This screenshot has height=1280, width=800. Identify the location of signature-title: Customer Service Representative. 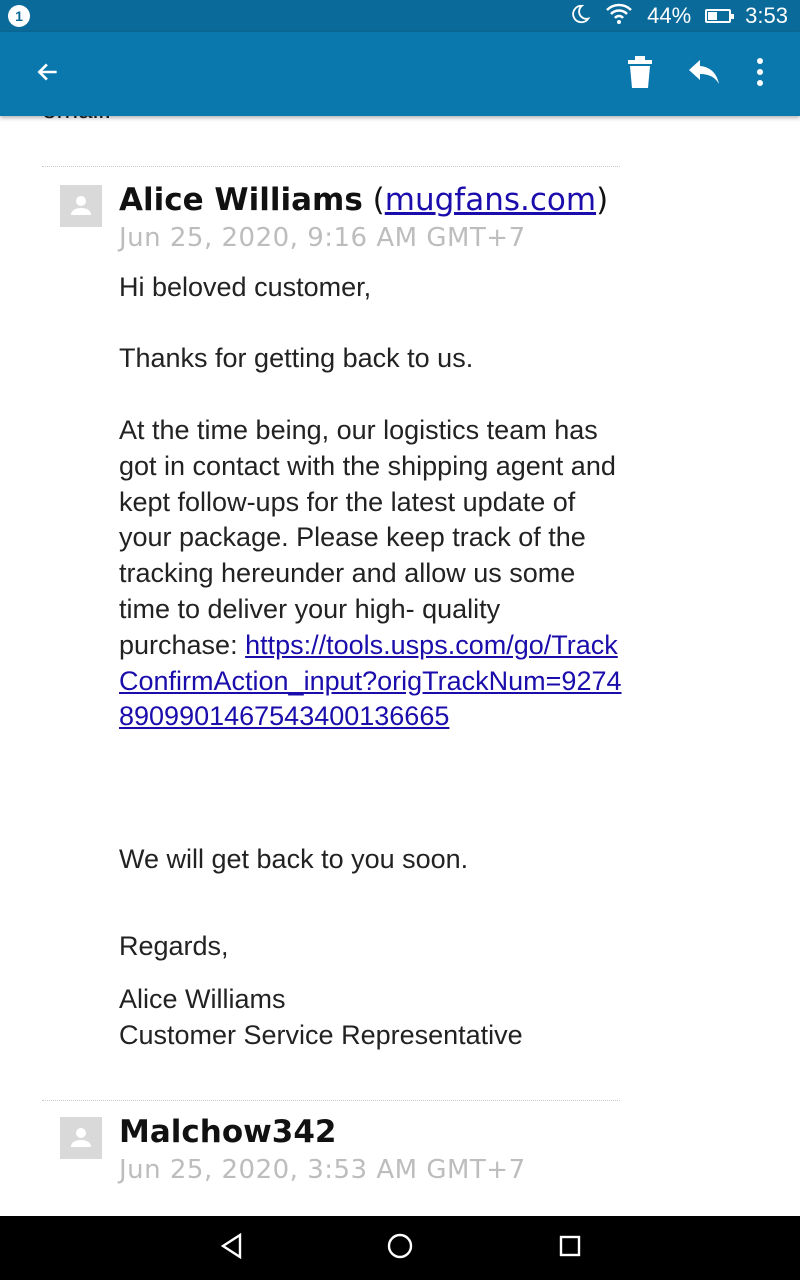
(321, 1035).